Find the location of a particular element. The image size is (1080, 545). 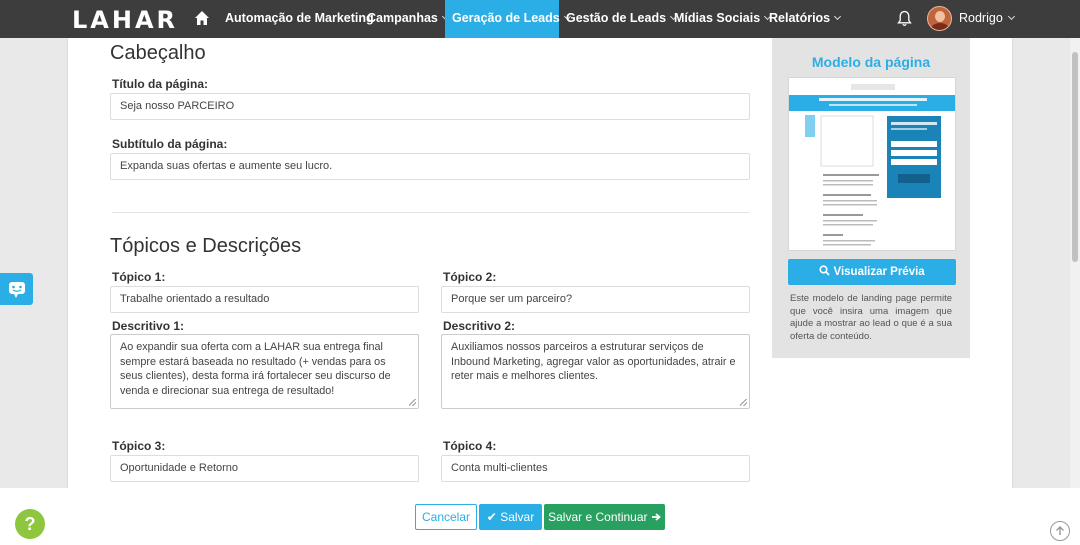

nav-label: Gestão de Leads is located at coordinates (616, 18).